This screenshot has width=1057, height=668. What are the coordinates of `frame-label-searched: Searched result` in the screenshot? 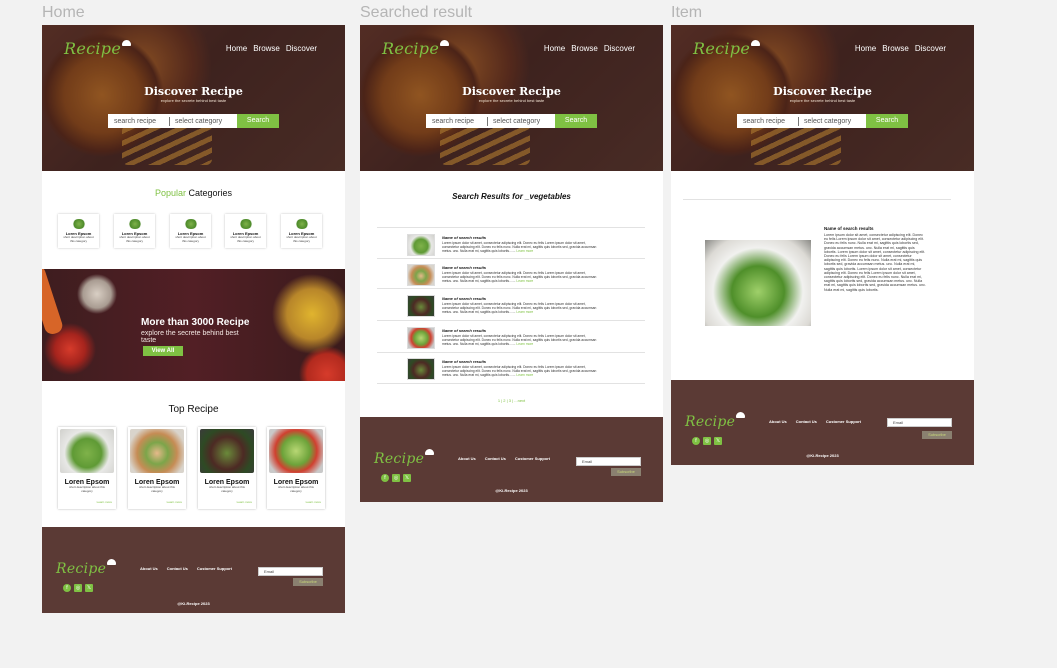 It's located at (416, 12).